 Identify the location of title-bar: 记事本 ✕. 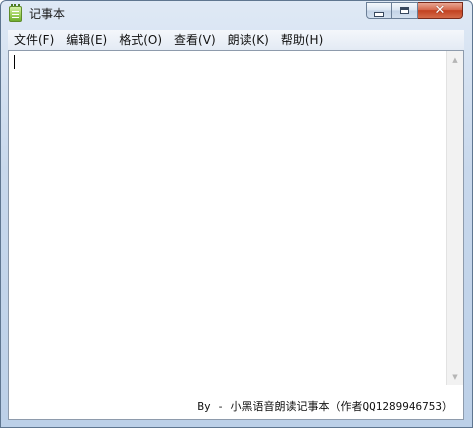
(236, 14).